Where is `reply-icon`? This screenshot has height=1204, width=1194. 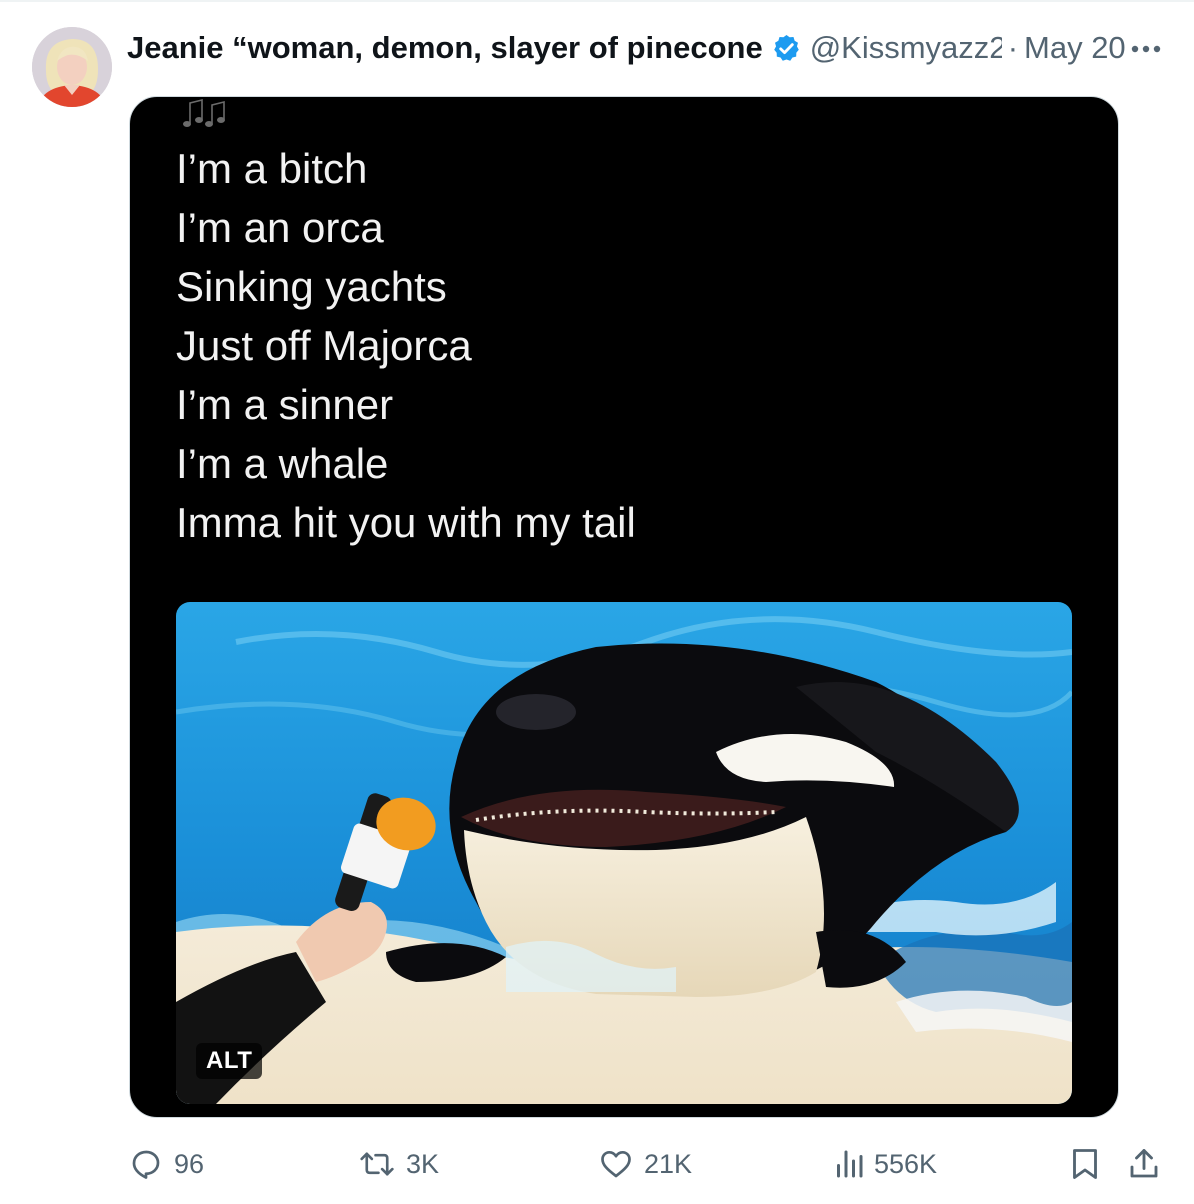
reply-icon is located at coordinates (146, 1164).